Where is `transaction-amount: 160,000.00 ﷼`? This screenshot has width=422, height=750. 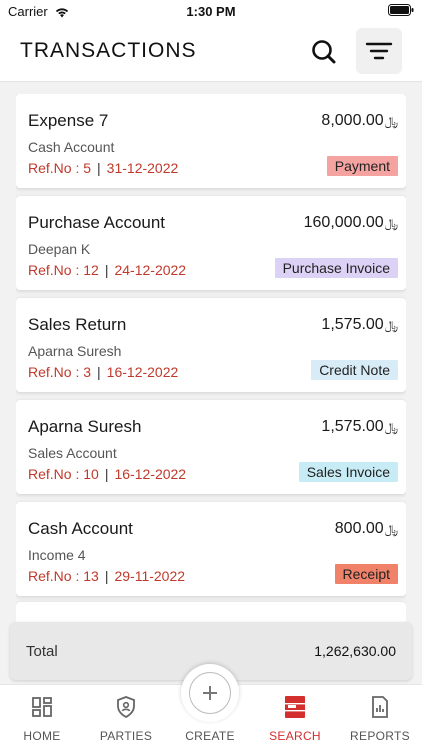
transaction-amount: 160,000.00 ﷼ is located at coordinates (351, 223).